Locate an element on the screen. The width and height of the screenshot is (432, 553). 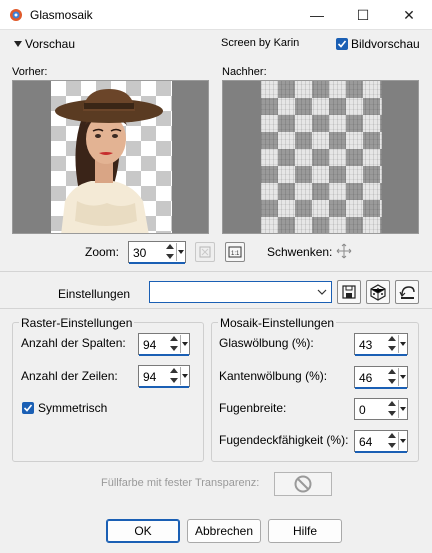
randomize-button is located at coordinates (378, 292).